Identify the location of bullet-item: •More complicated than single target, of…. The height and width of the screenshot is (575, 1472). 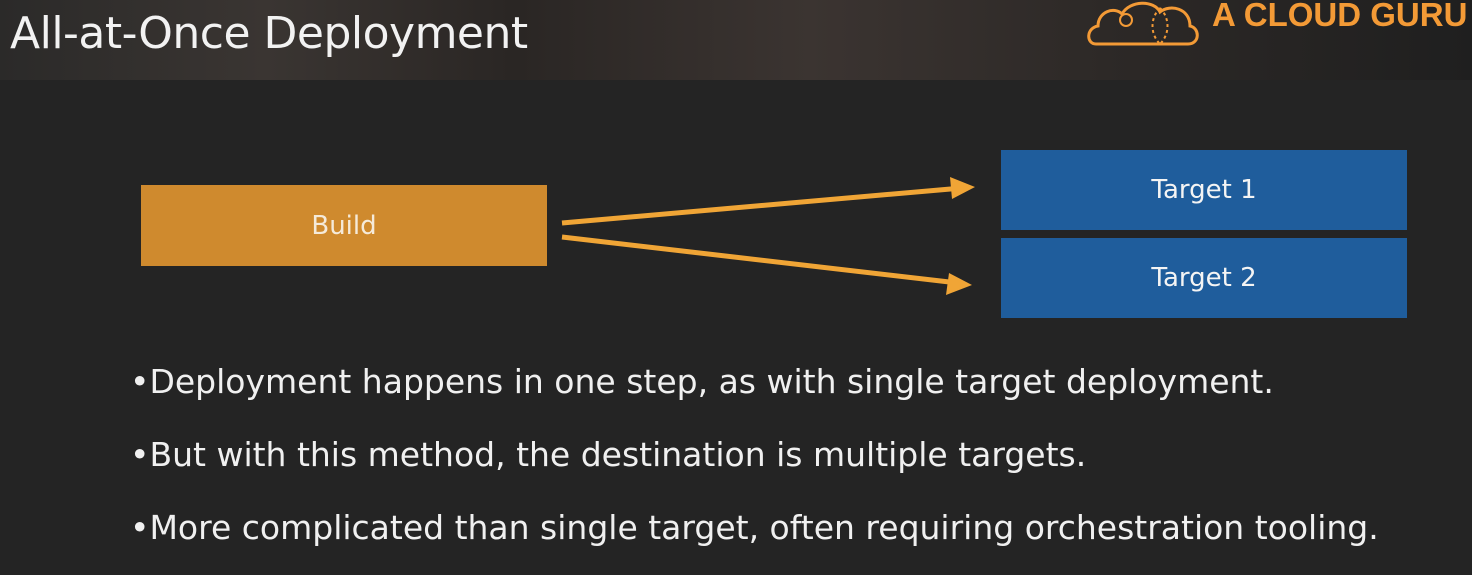
(754, 527).